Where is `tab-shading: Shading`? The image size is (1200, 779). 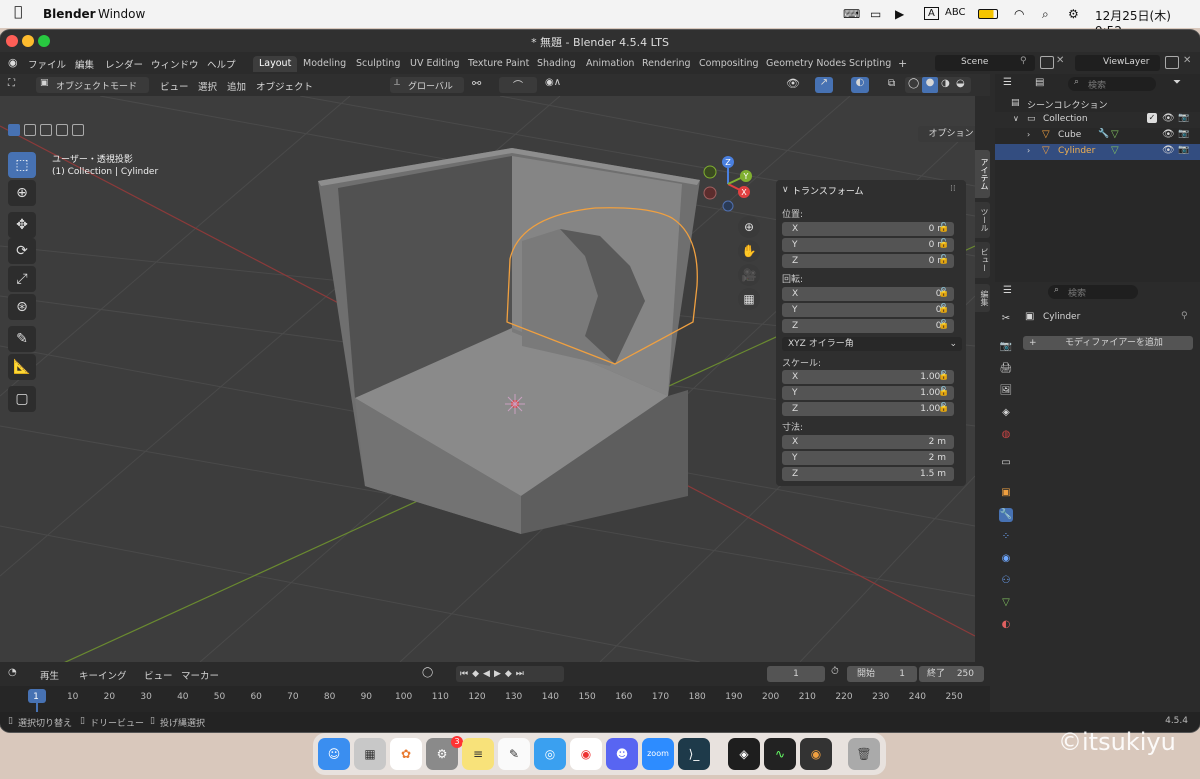 tab-shading: Shading is located at coordinates (556, 64).